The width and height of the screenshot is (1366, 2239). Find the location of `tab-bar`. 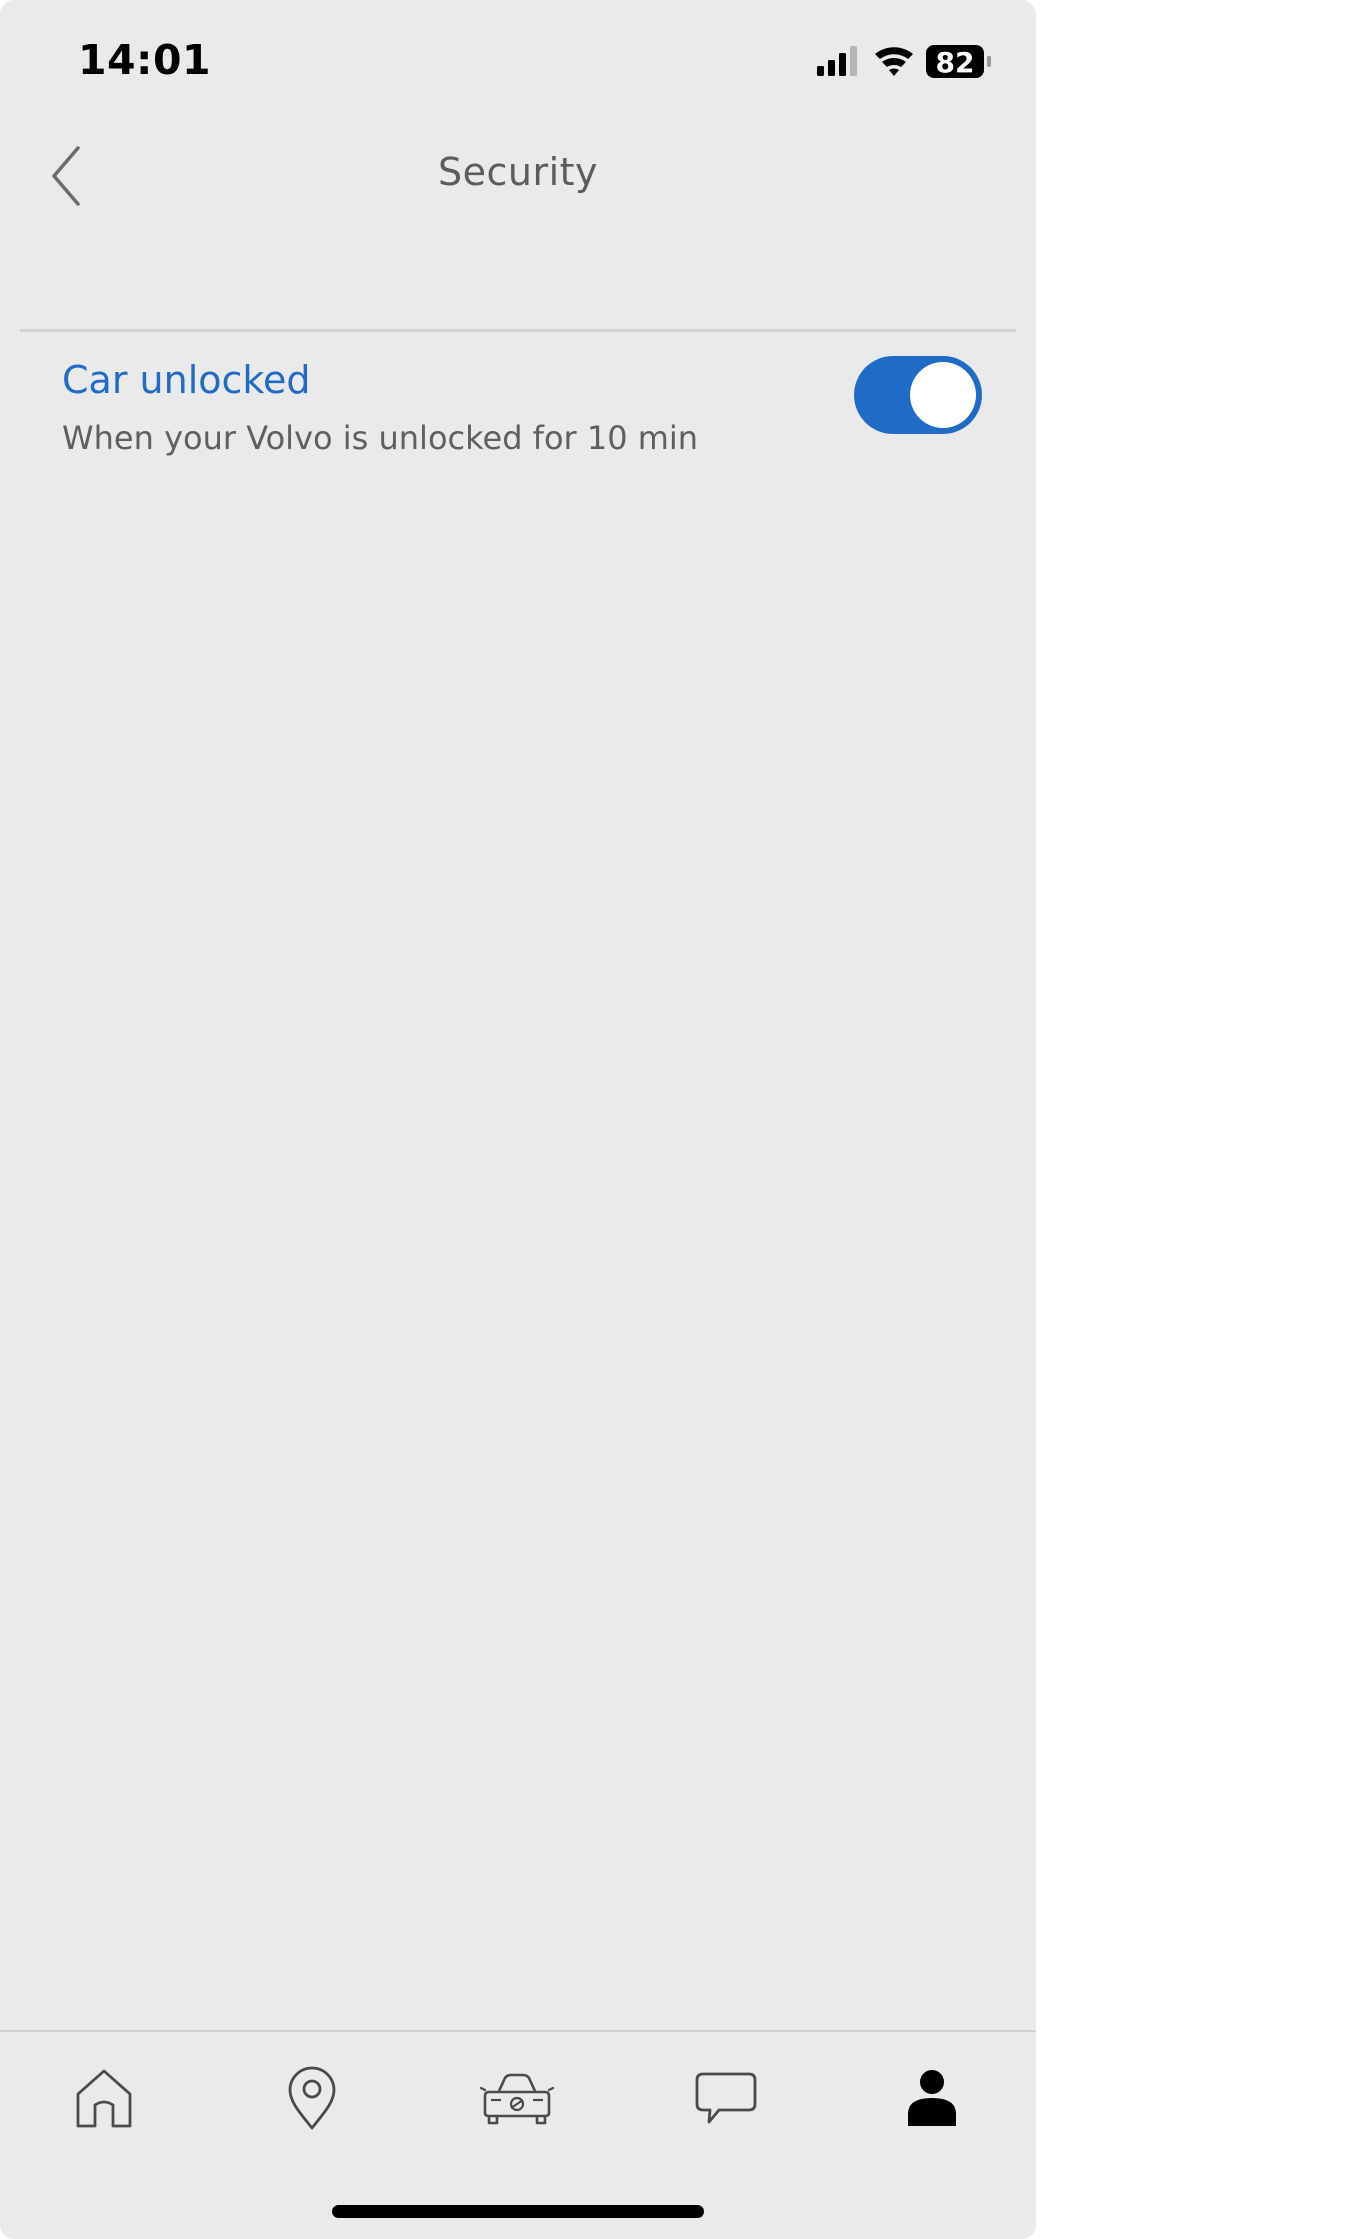

tab-bar is located at coordinates (518, 2097).